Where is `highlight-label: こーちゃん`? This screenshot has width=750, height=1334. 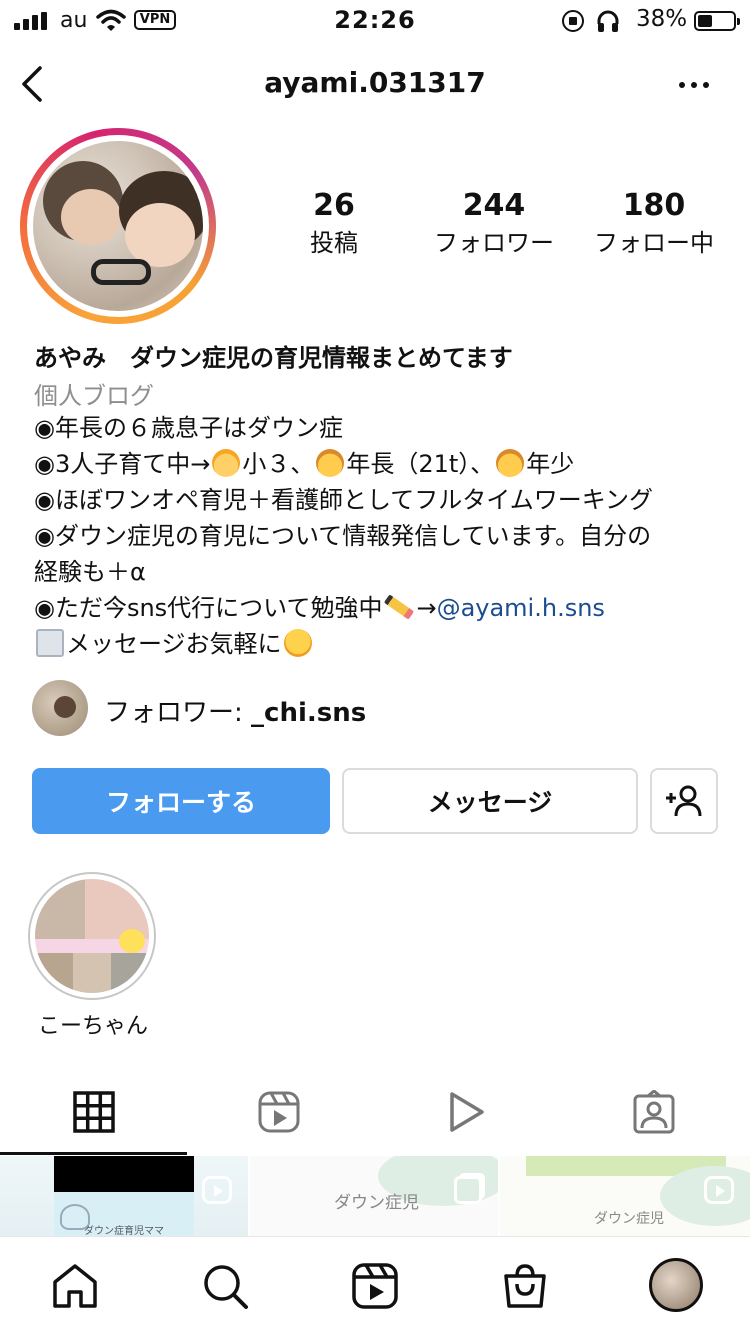
highlight-label: こーちゃん is located at coordinates (92, 1026).